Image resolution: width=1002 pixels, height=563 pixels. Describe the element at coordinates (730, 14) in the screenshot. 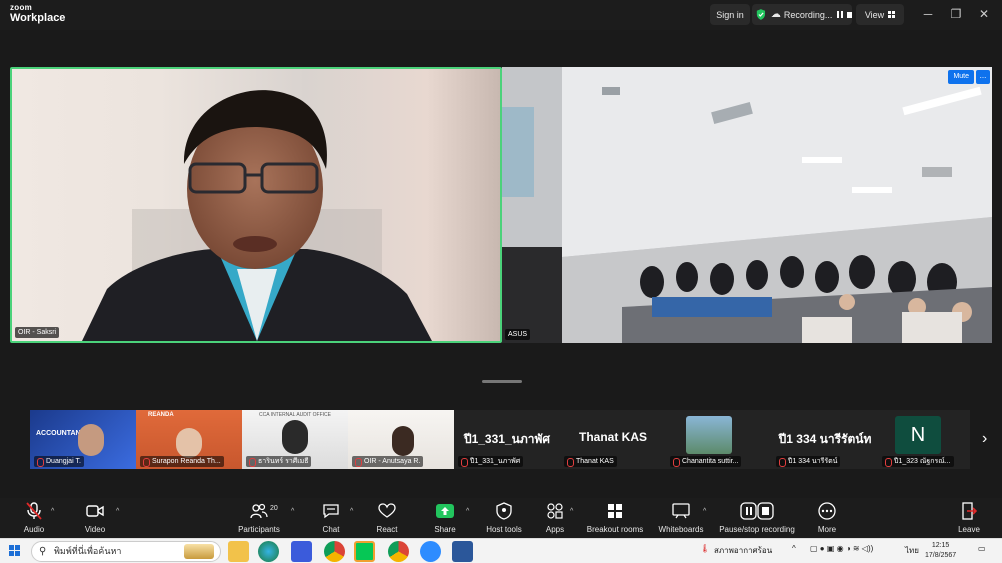

I see `sign-in-button: Sign in` at that location.